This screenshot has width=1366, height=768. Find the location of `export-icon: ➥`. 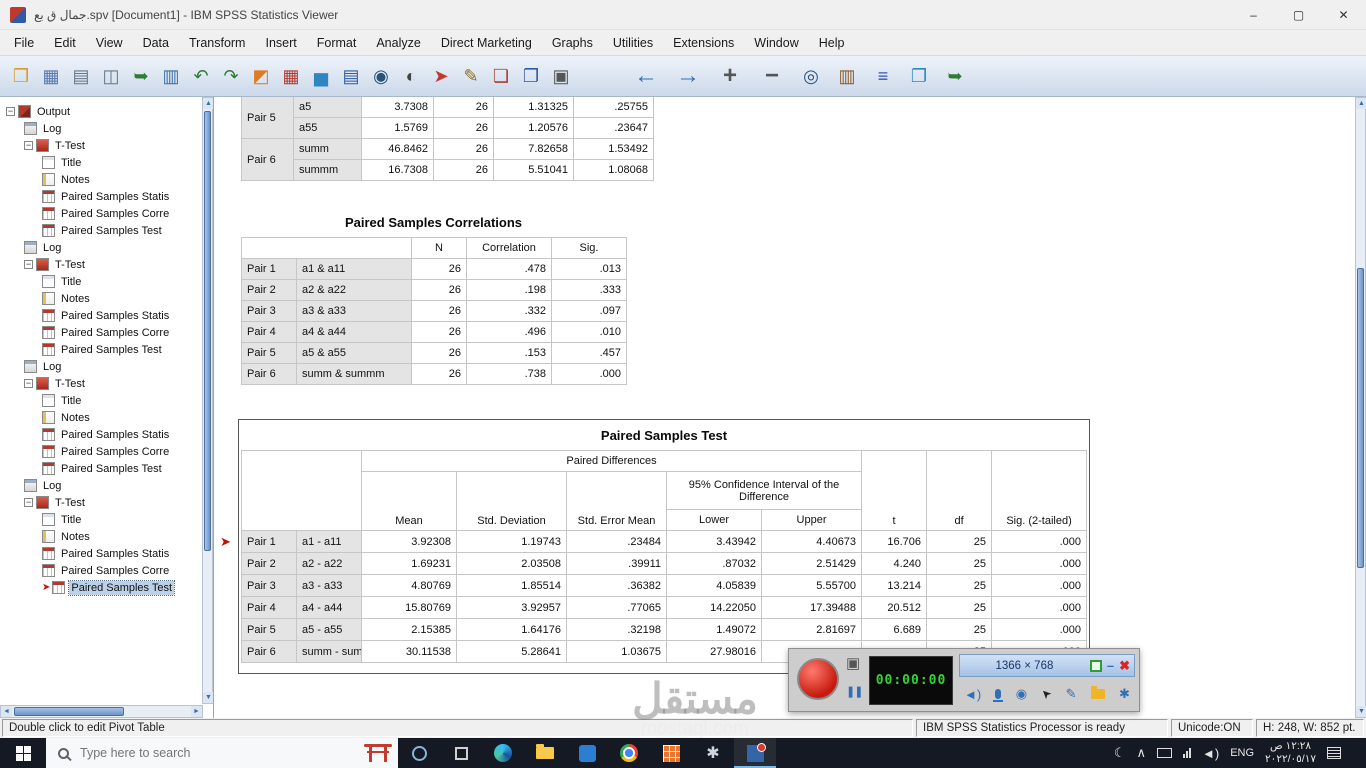

export-icon: ➥ is located at coordinates (955, 76).